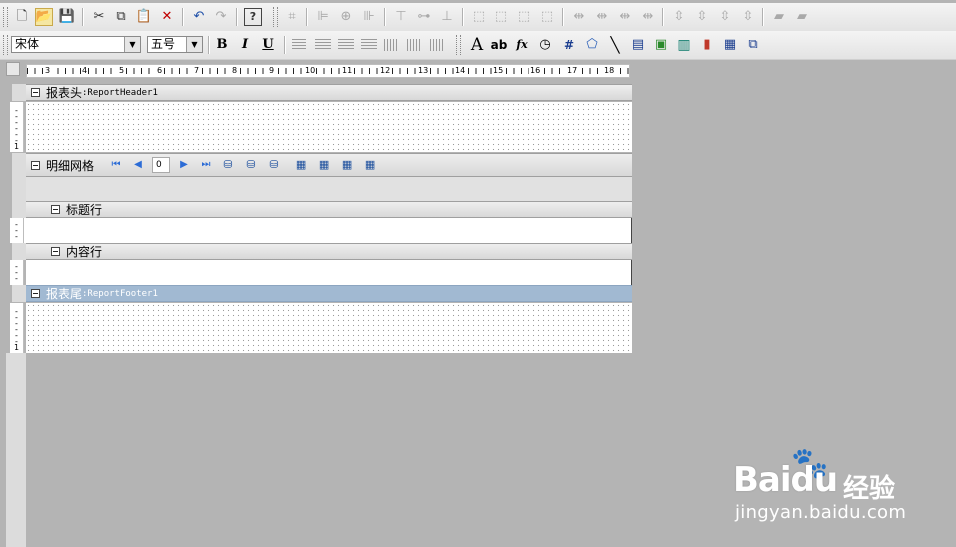  I want to click on align-right-icon: ⊪, so click(369, 17).